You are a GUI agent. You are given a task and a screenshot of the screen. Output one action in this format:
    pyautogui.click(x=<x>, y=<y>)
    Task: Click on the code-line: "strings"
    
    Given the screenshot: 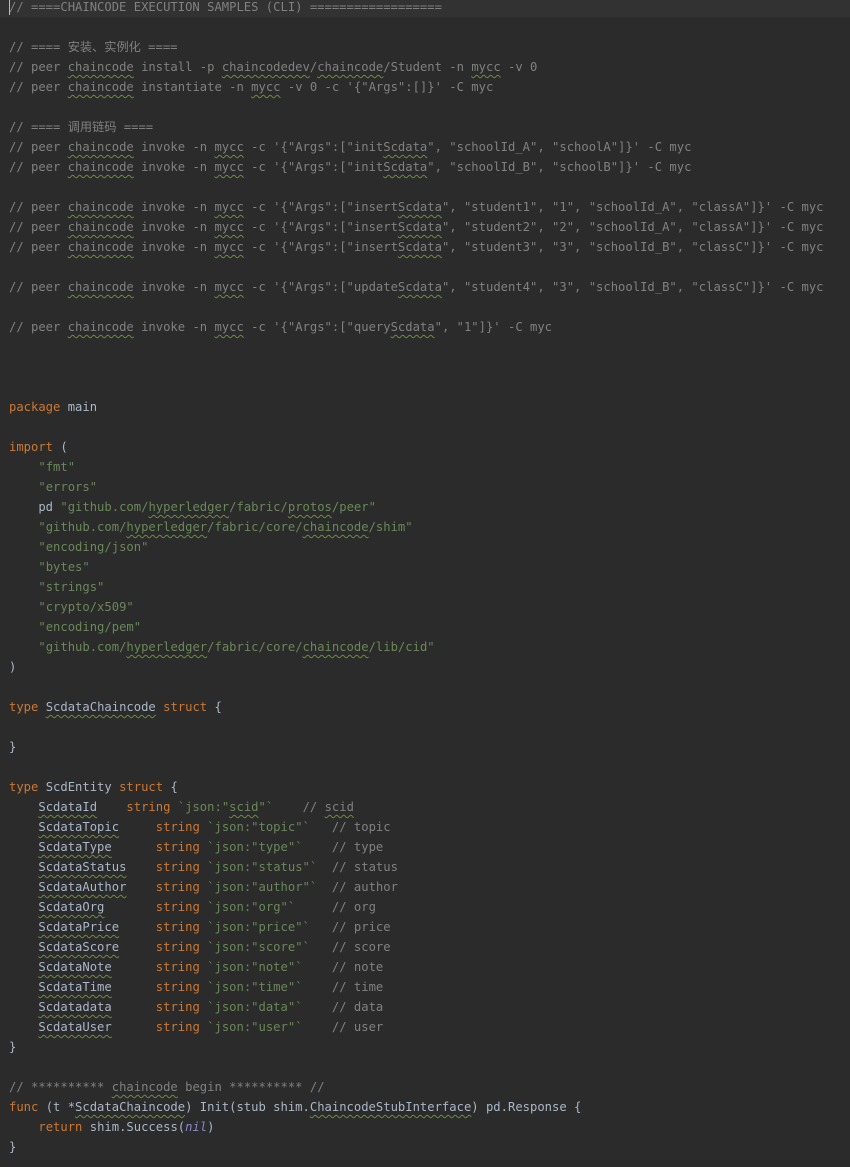 What is the action you would take?
    pyautogui.click(x=425, y=587)
    